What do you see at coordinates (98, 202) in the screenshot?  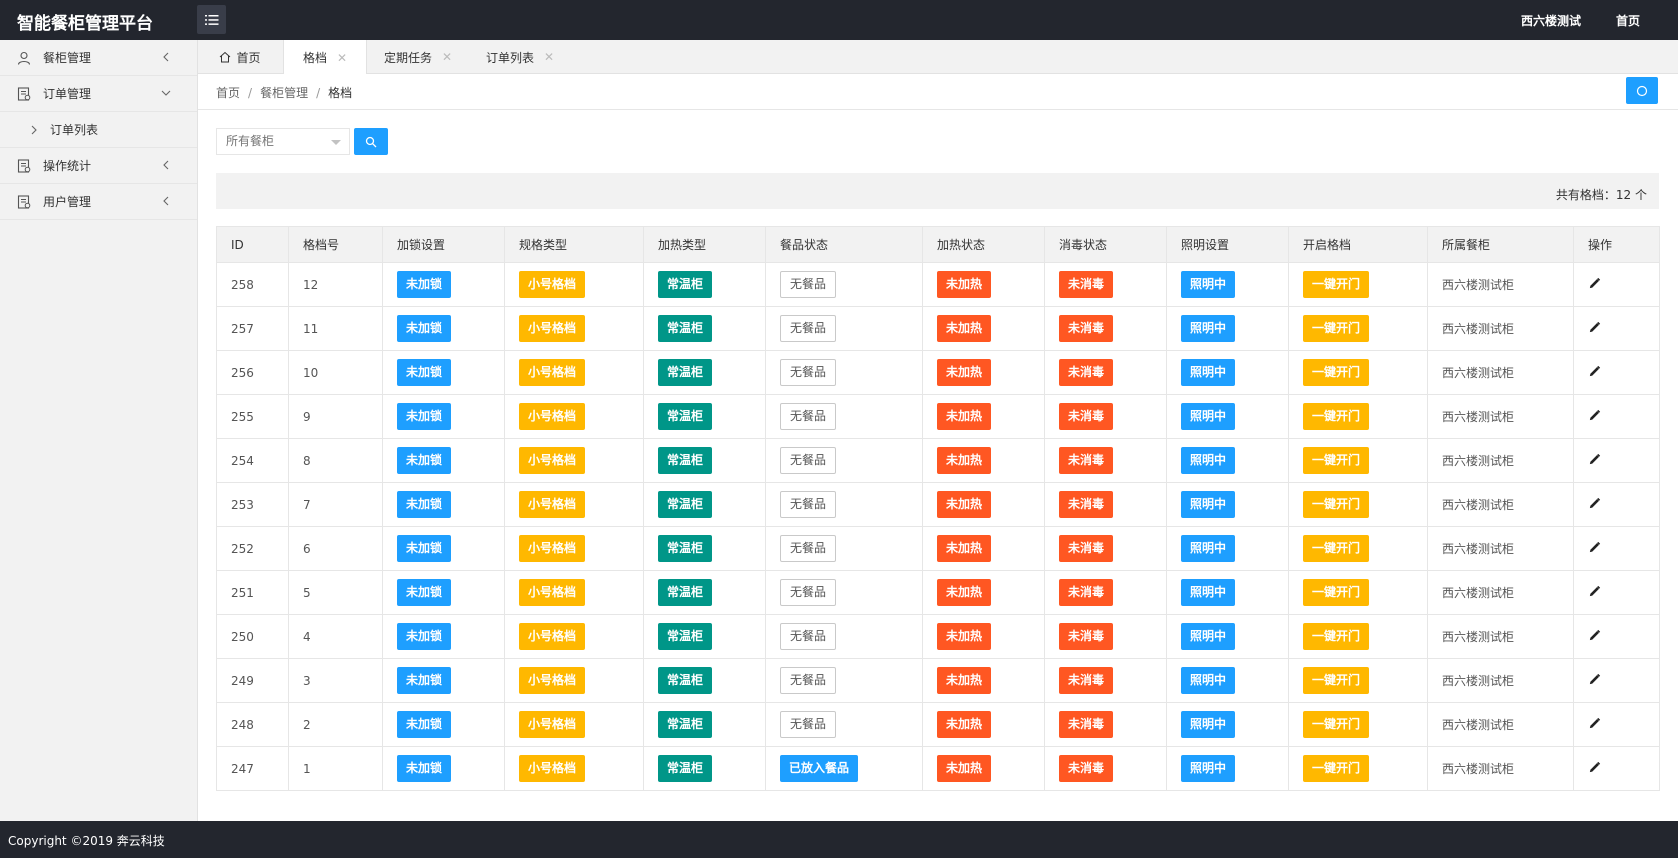 I see `sidebar-item-users: 用户管理` at bounding box center [98, 202].